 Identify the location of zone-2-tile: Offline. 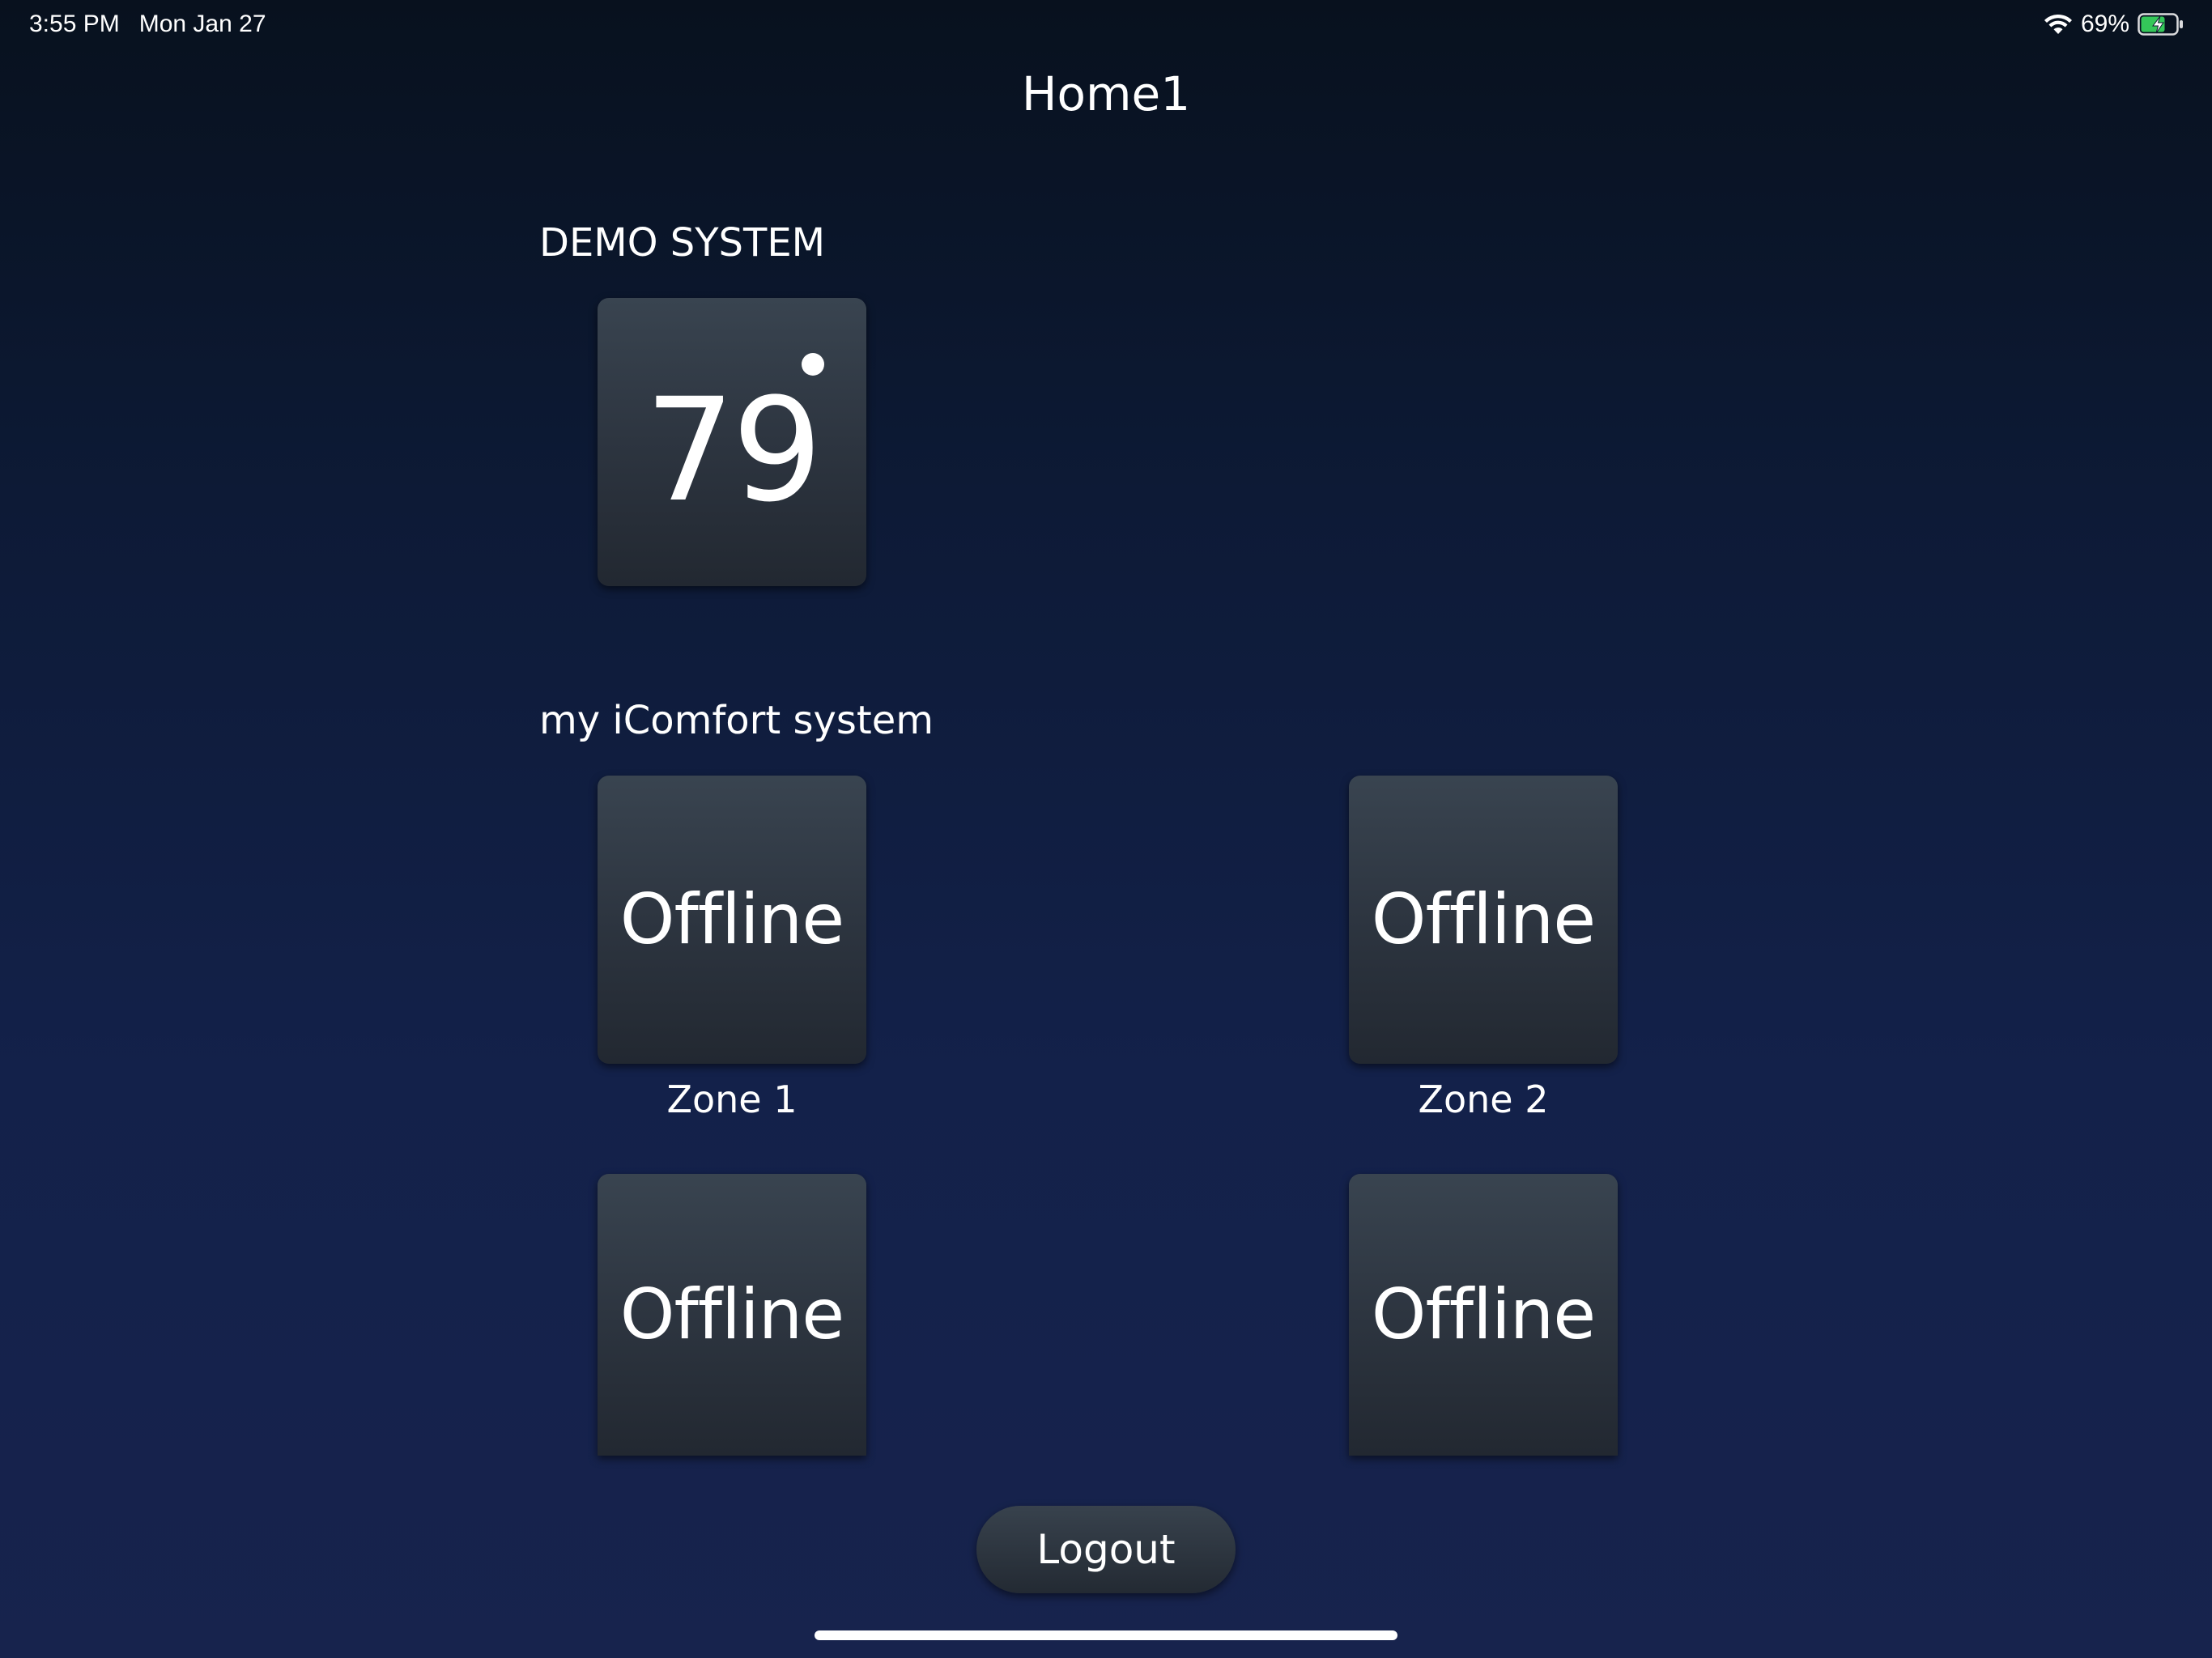
(1483, 920).